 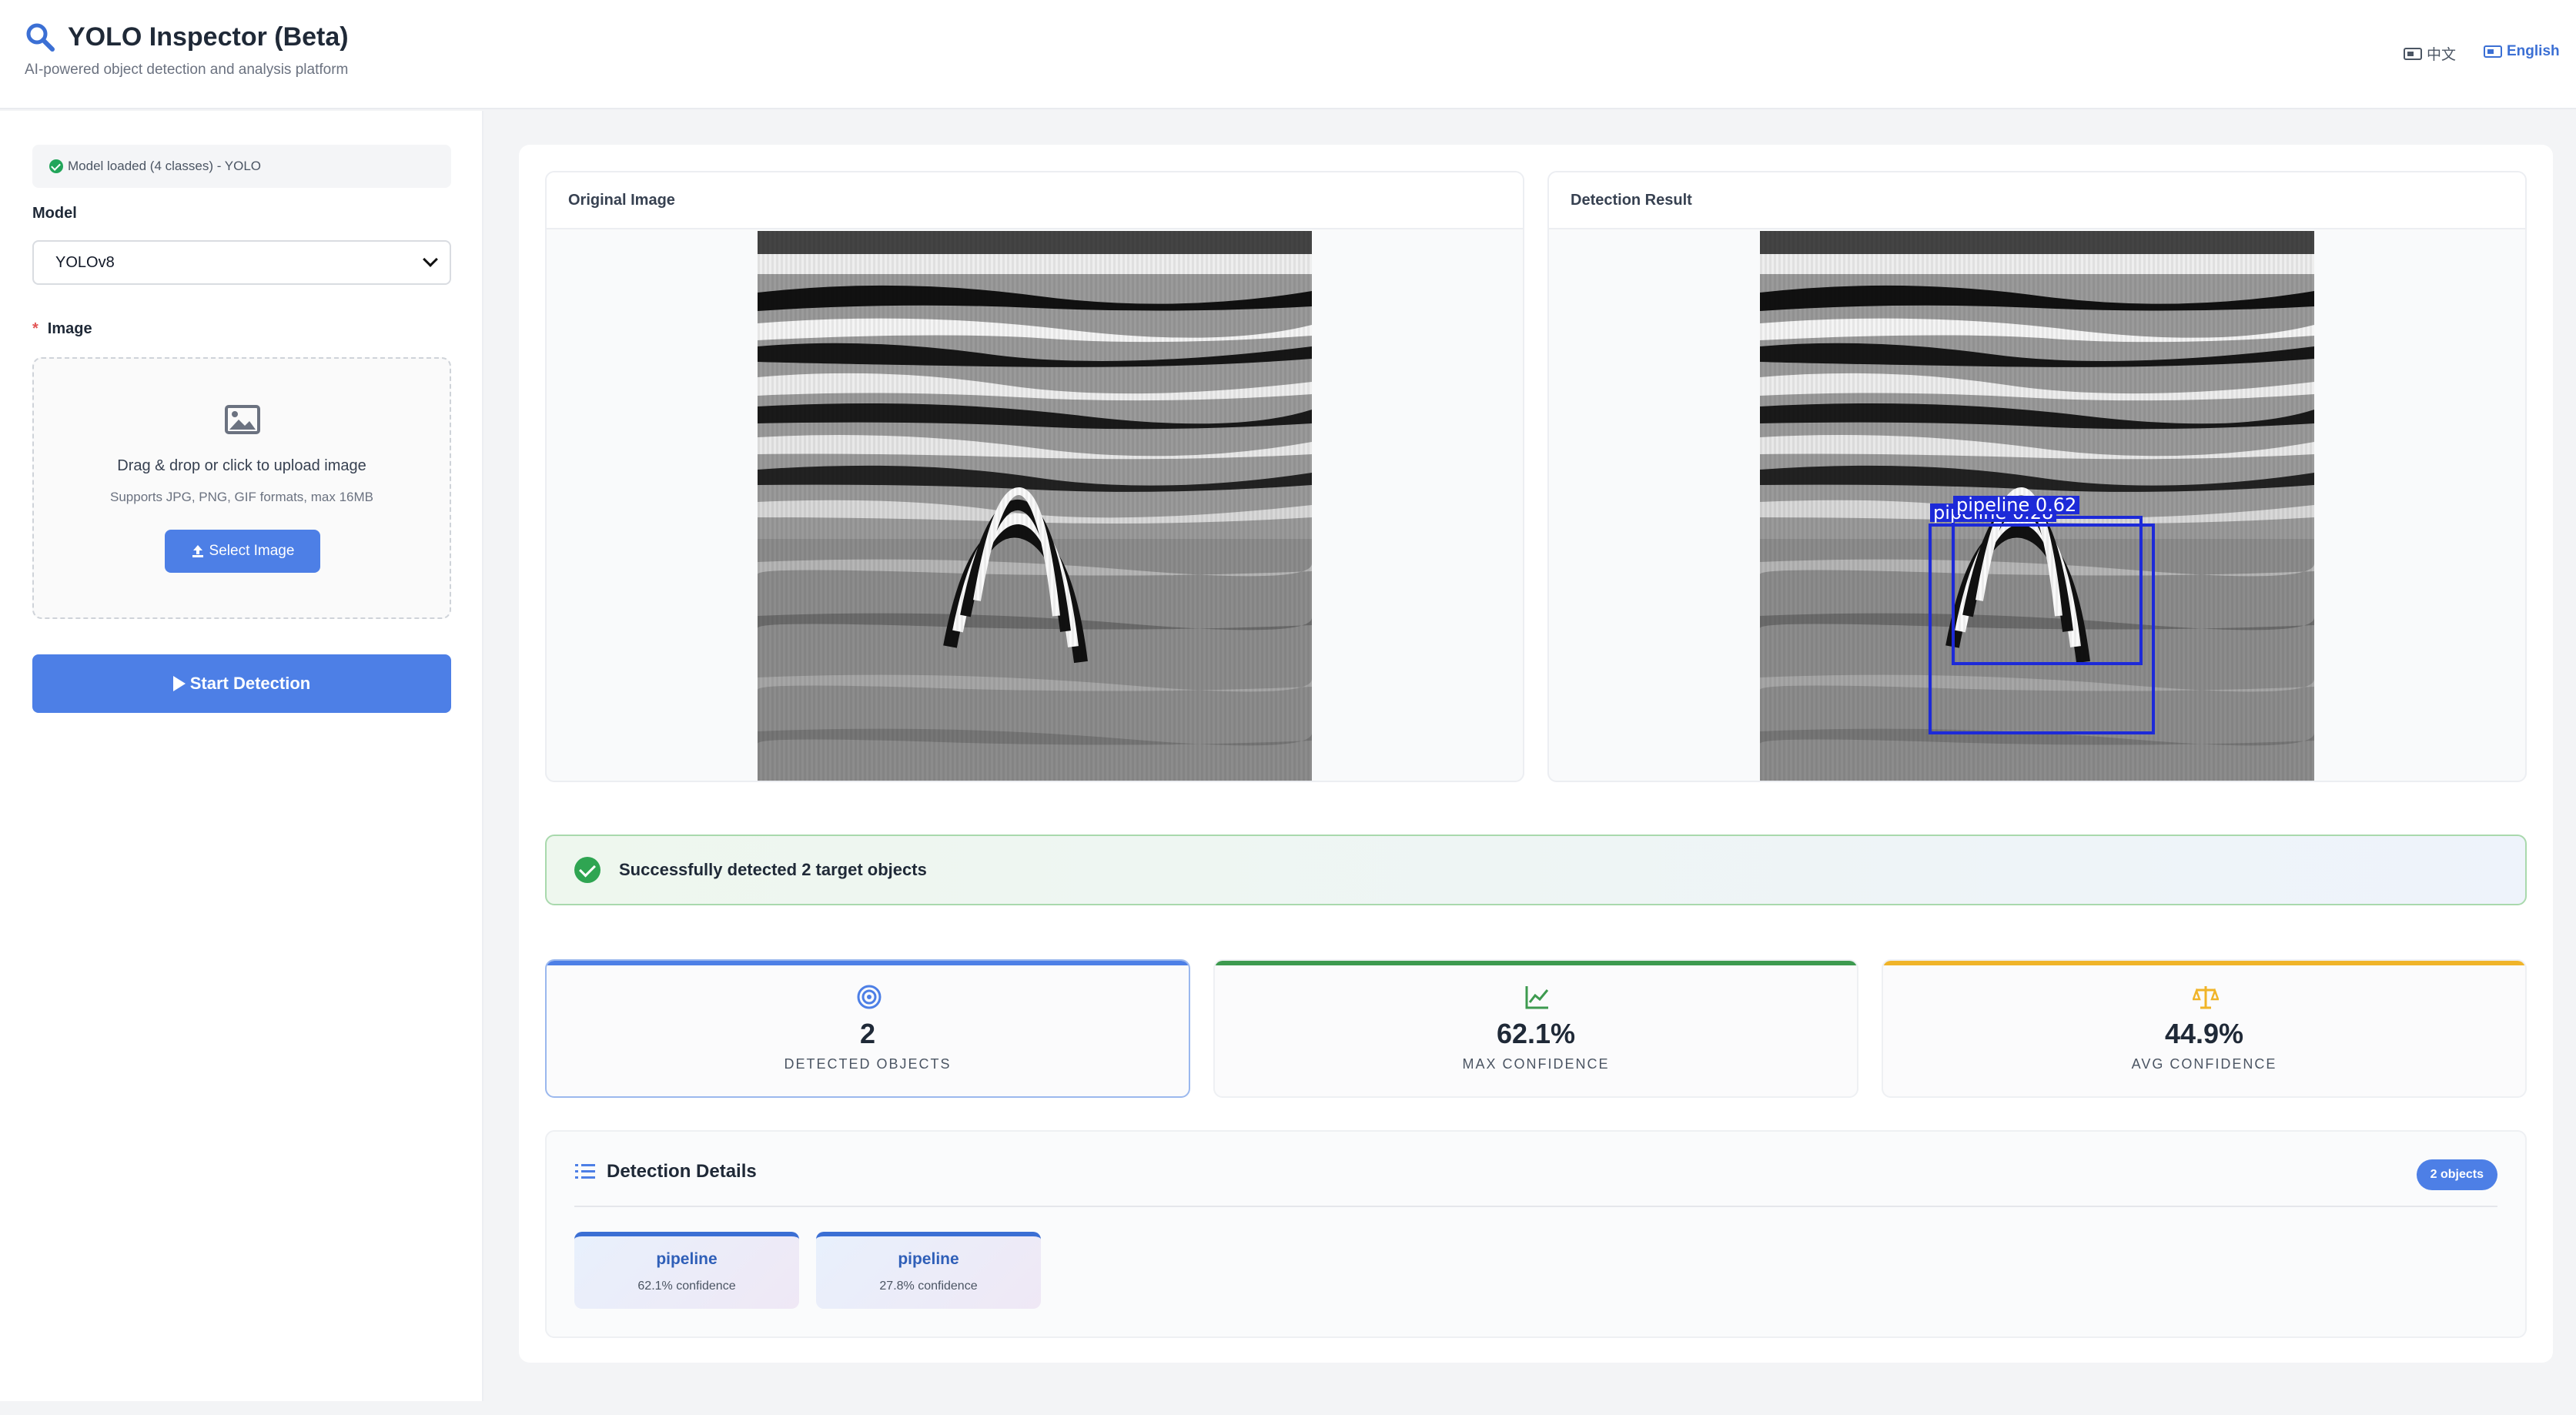 What do you see at coordinates (868, 1033) in the screenshot?
I see `stat-value: 2` at bounding box center [868, 1033].